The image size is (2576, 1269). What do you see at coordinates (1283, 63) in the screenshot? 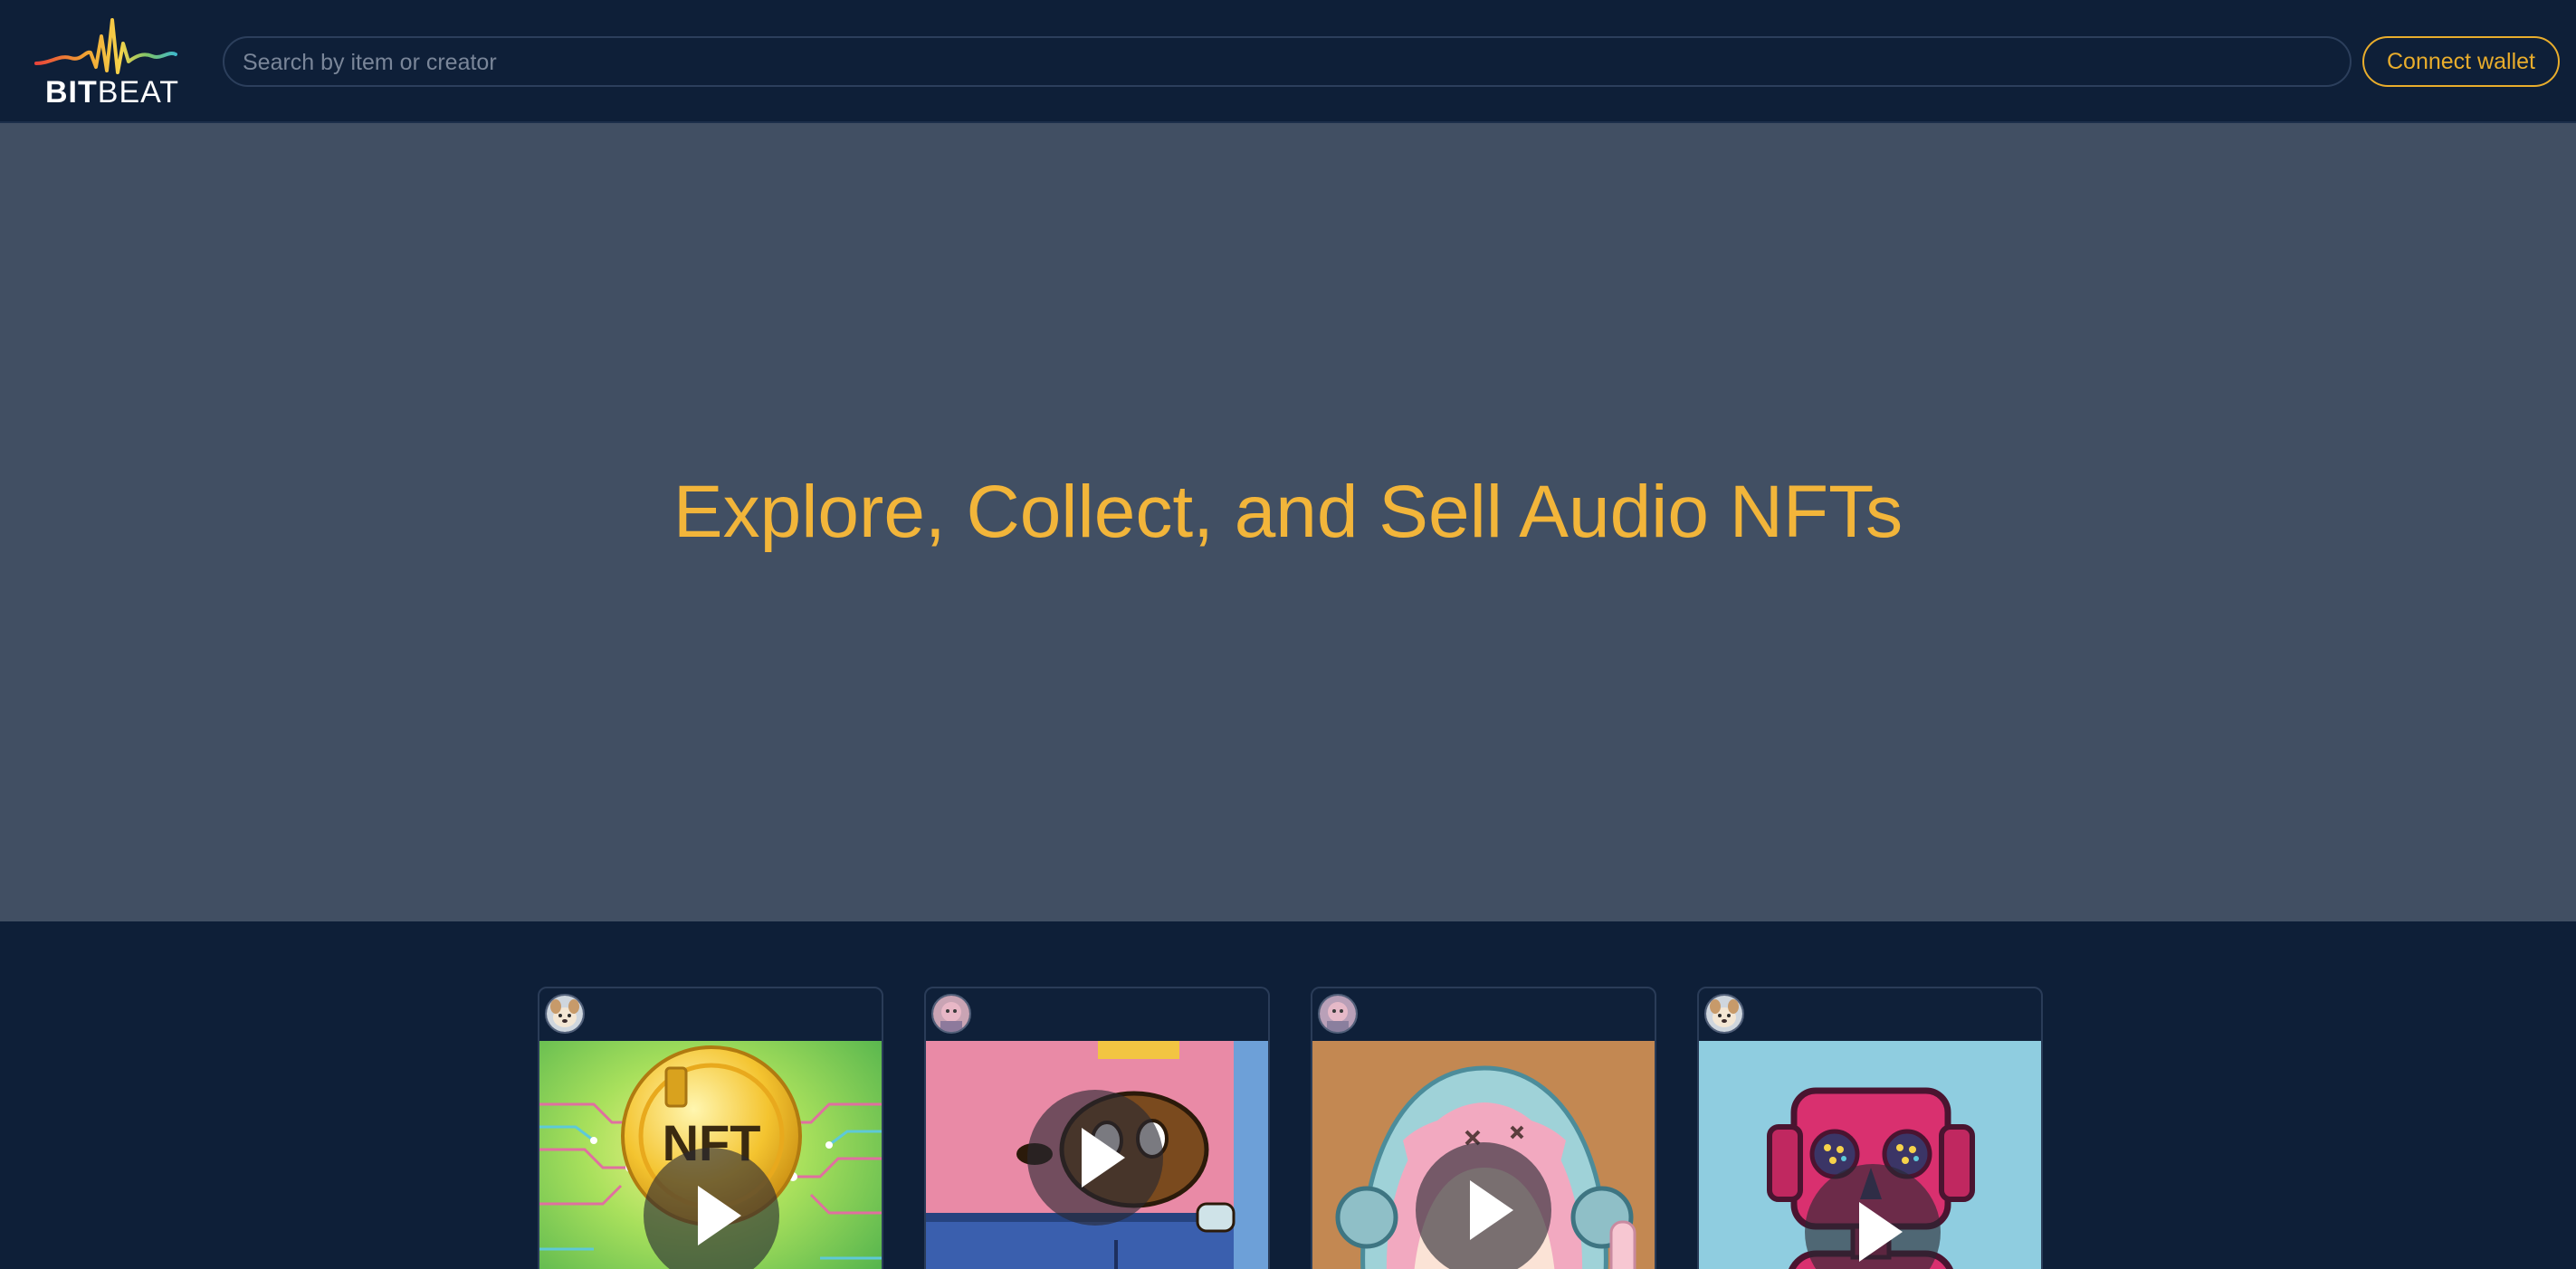
I see `search-input` at bounding box center [1283, 63].